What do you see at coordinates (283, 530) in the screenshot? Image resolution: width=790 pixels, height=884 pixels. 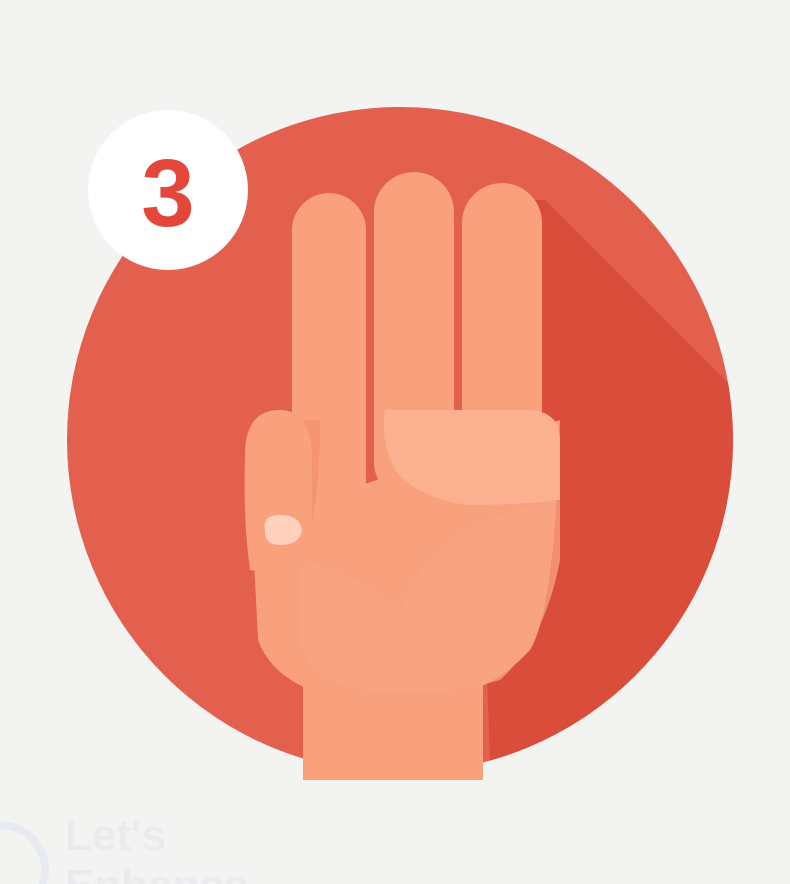 I see `thumbnail-icon` at bounding box center [283, 530].